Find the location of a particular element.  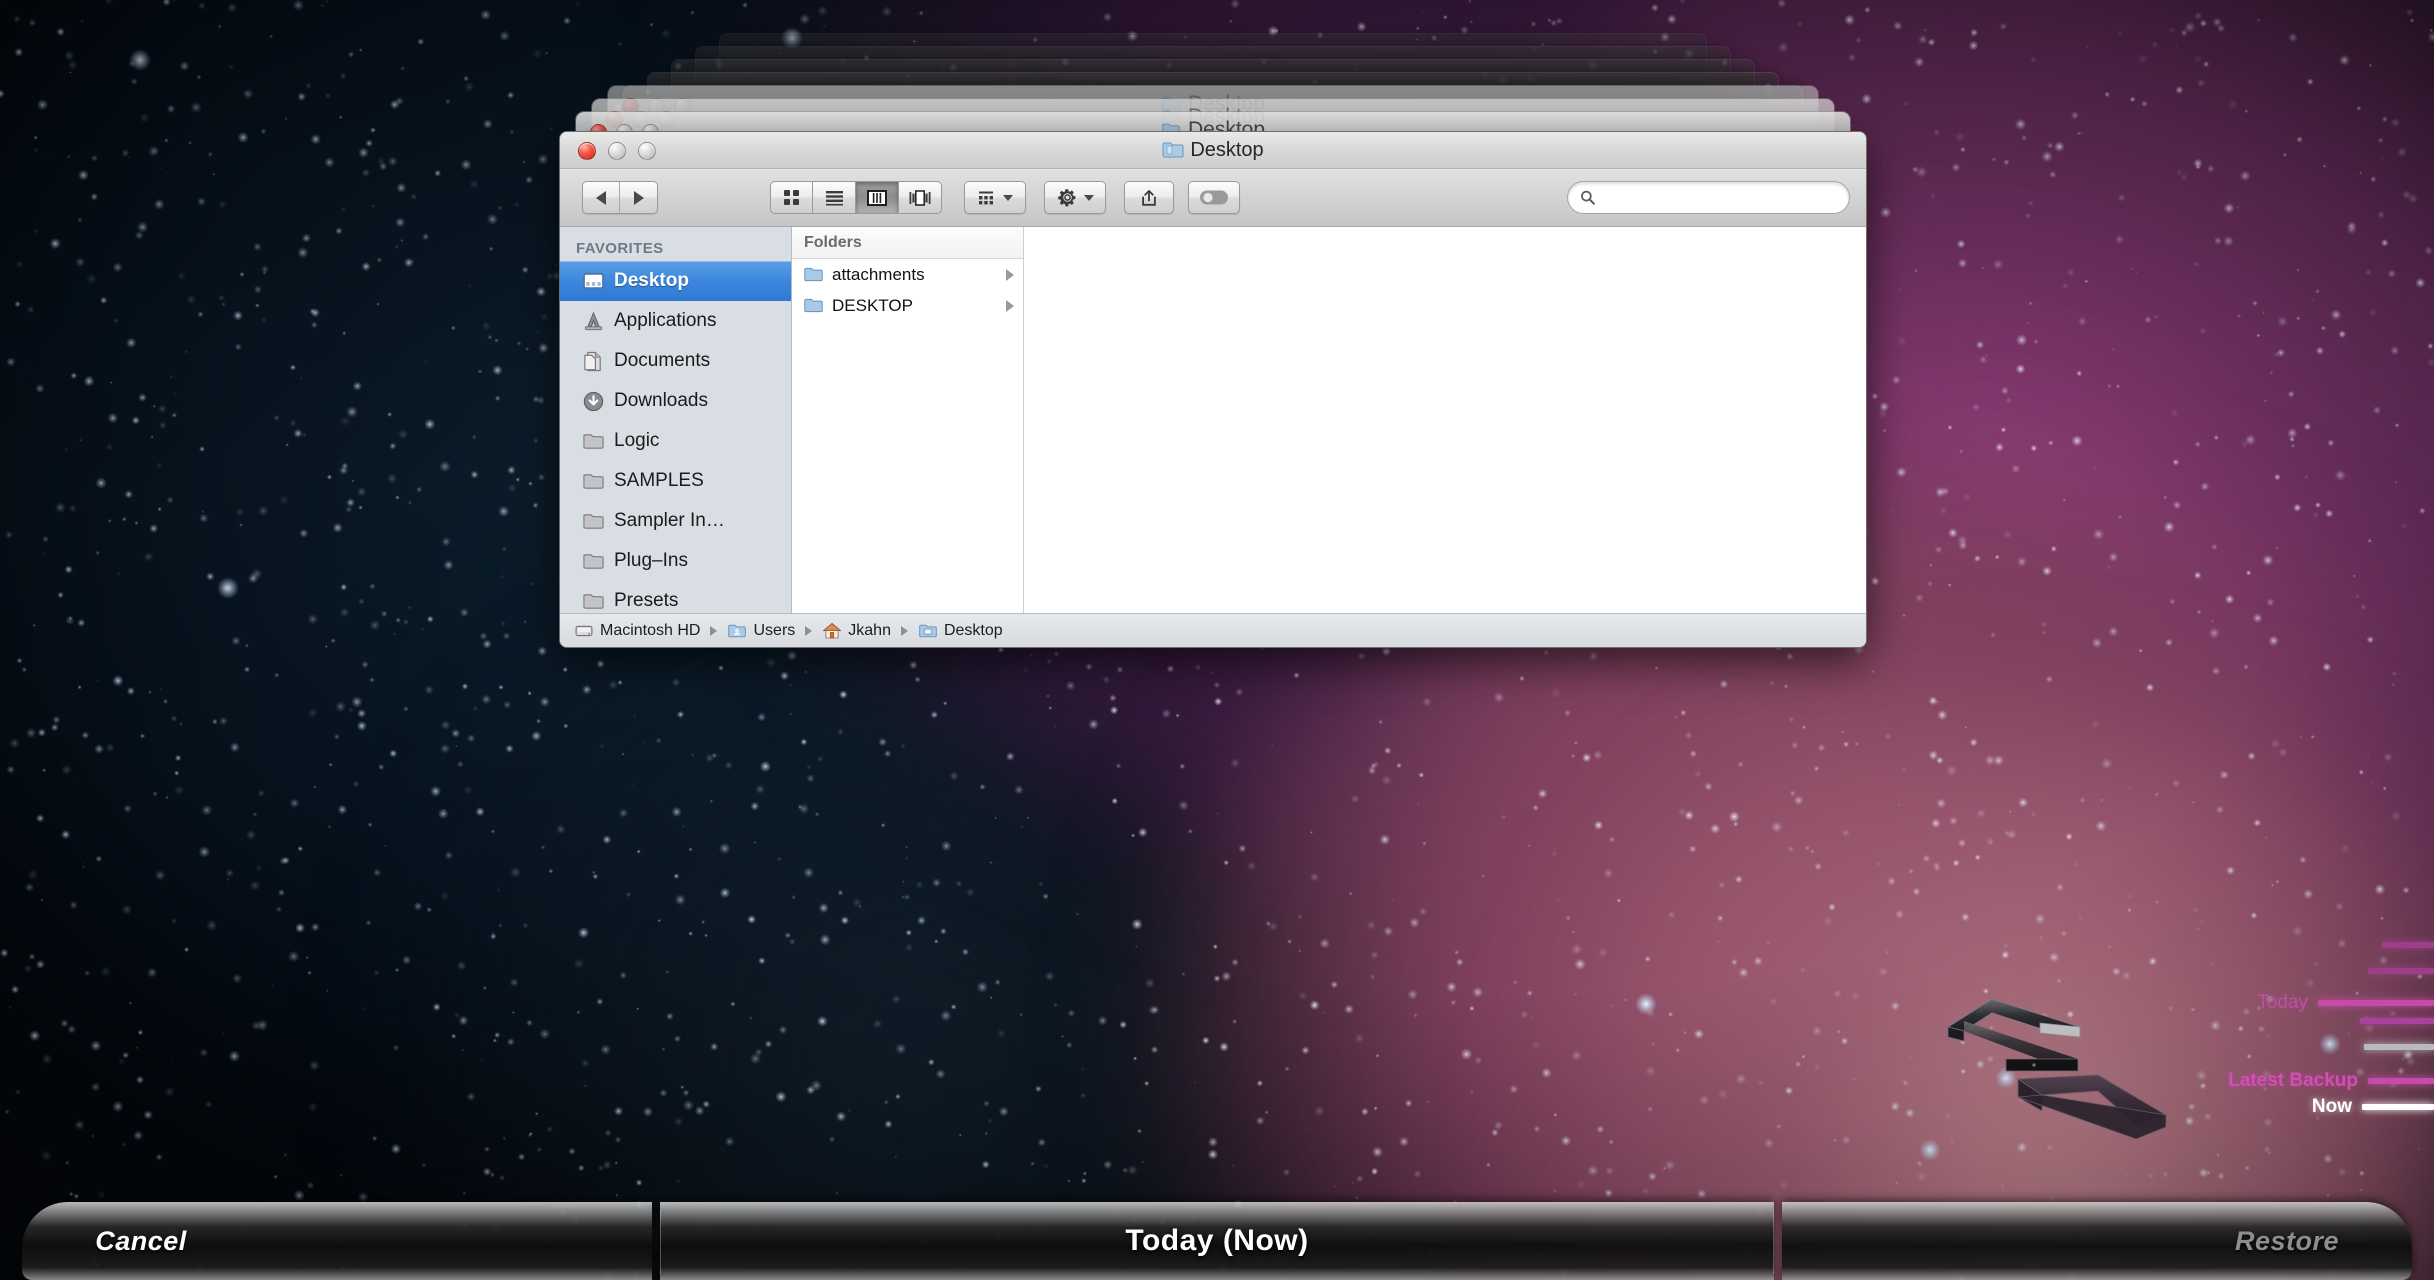

users-folder-icon is located at coordinates (737, 631).